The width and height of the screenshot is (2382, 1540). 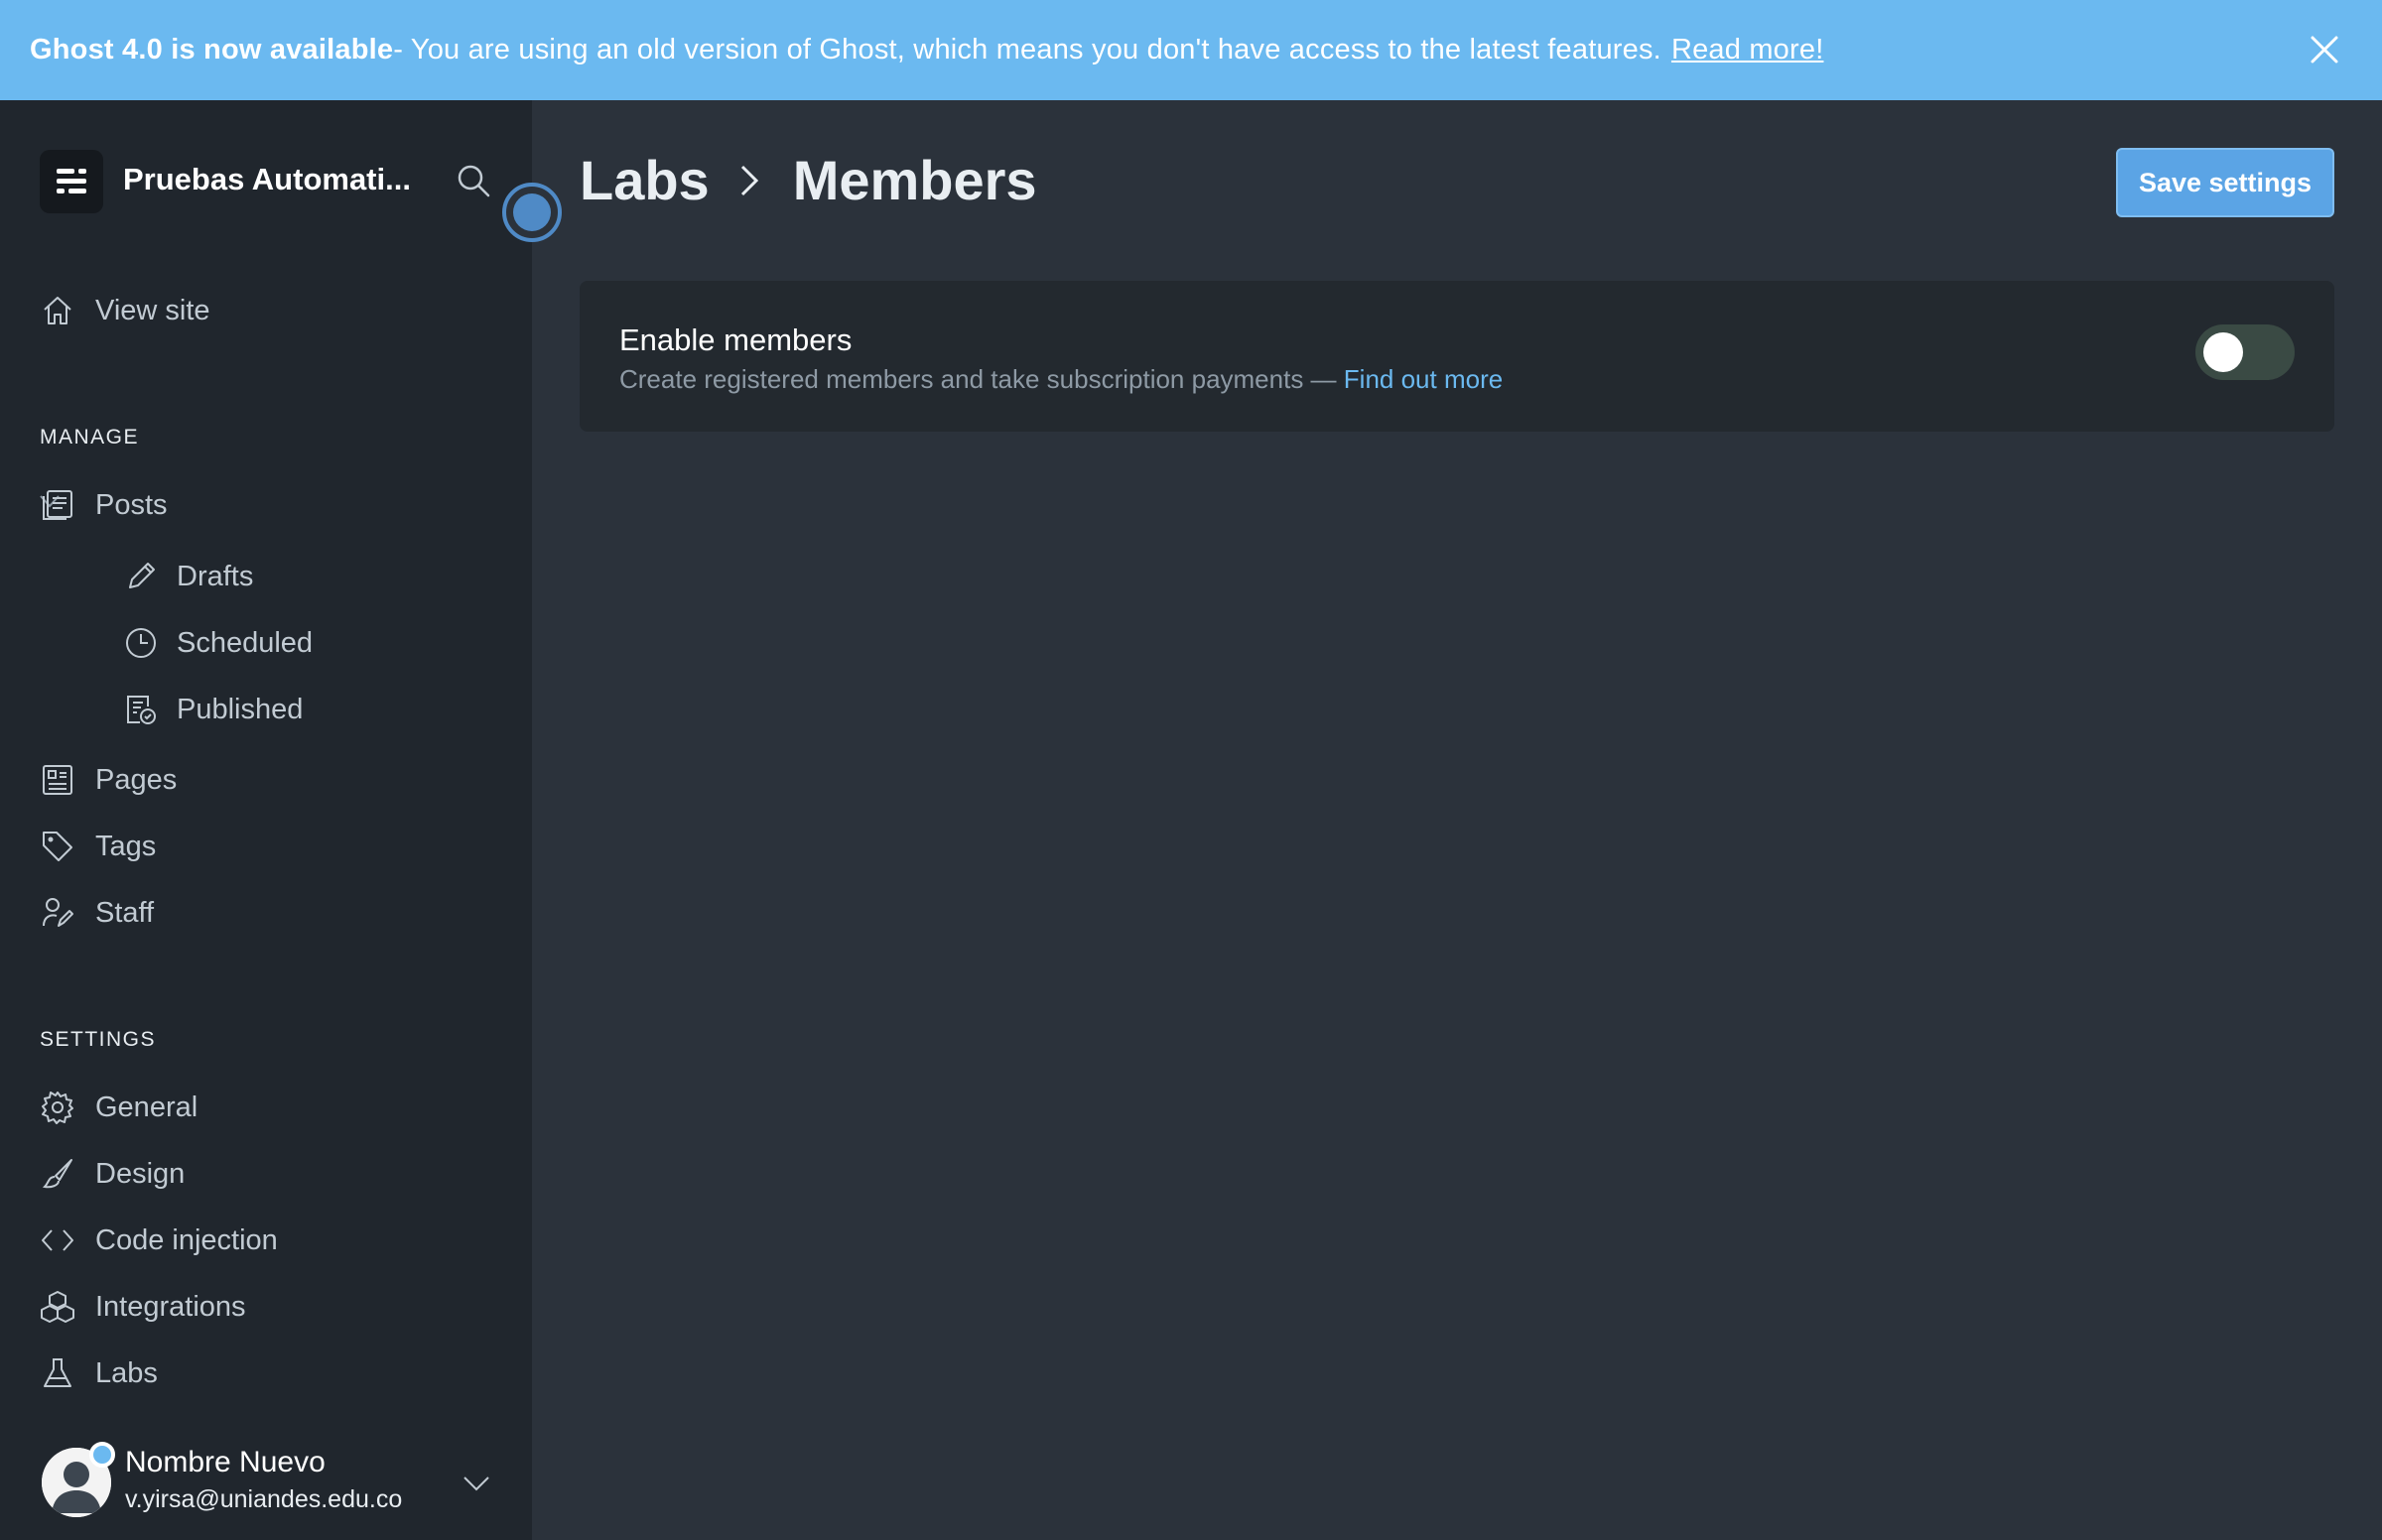 I want to click on sidebar-item-label: Code injection, so click(x=187, y=1239).